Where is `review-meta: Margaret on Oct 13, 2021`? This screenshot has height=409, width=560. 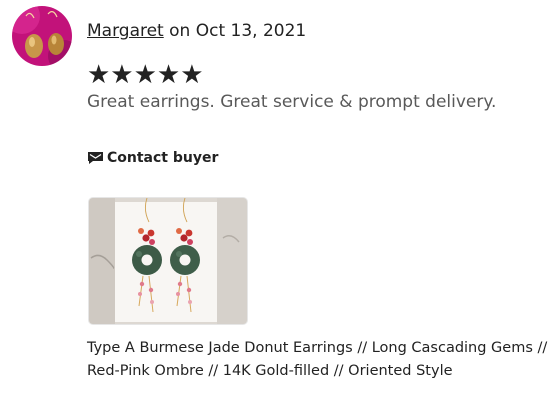 review-meta: Margaret on Oct 13, 2021 is located at coordinates (196, 31).